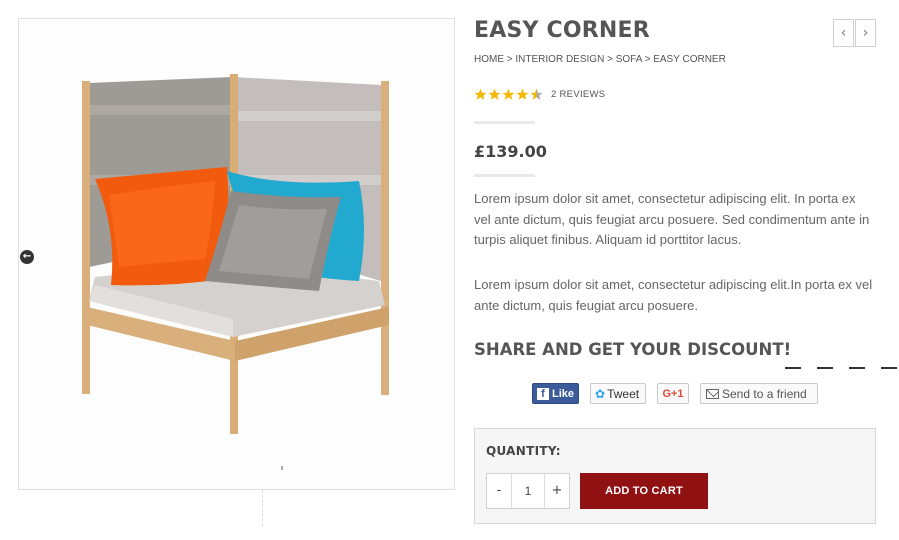 Image resolution: width=899 pixels, height=540 pixels. What do you see at coordinates (543, 393) in the screenshot?
I see `facebook-icon: f` at bounding box center [543, 393].